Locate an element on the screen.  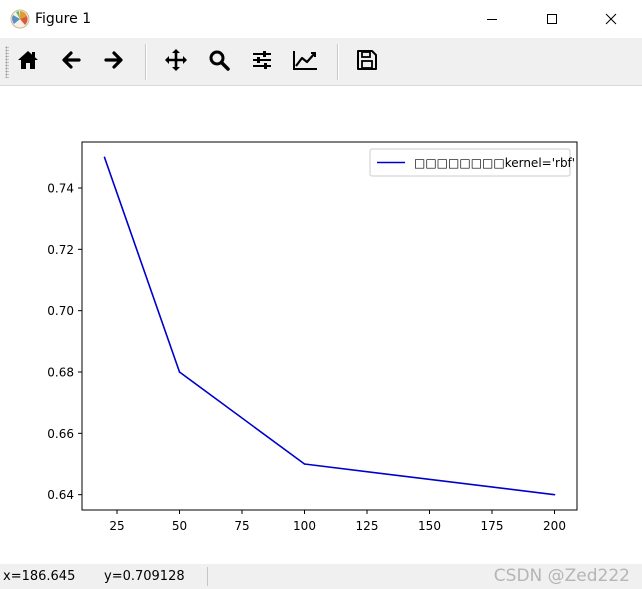
y-tick-label: 0.68 is located at coordinates (60, 373).